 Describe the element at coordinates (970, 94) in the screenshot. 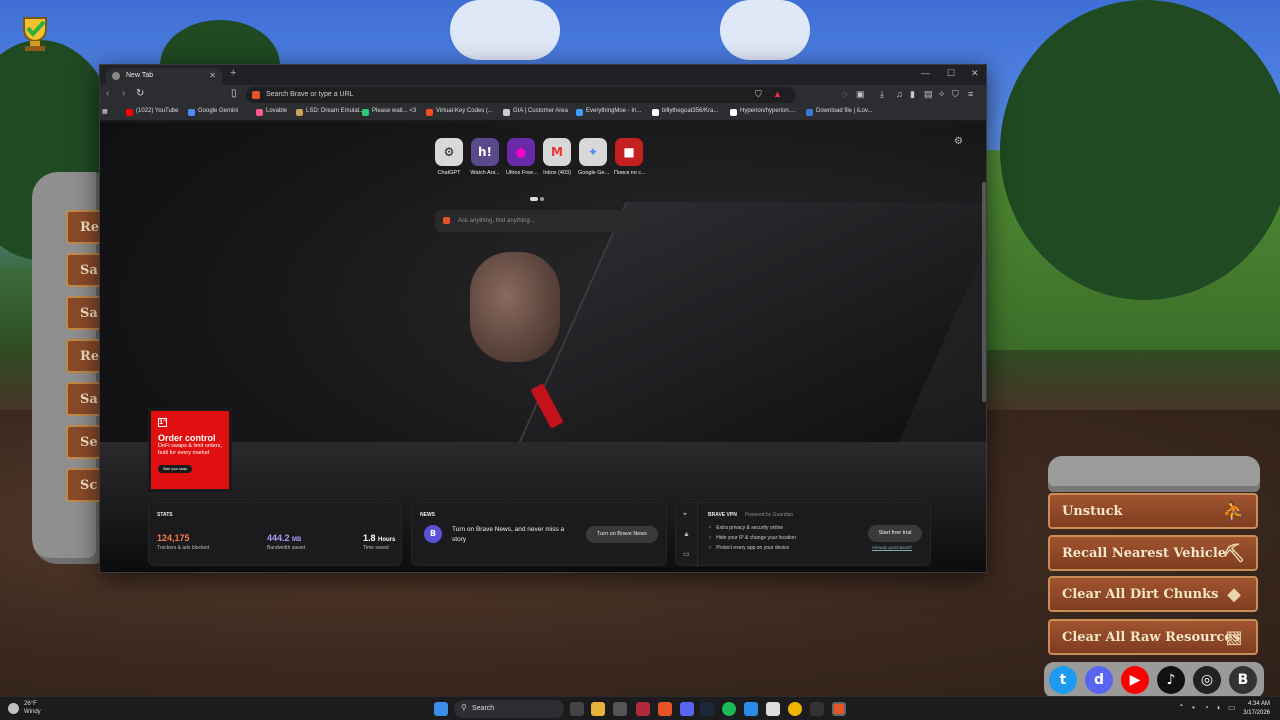

I see `menu-icon: ≡` at that location.